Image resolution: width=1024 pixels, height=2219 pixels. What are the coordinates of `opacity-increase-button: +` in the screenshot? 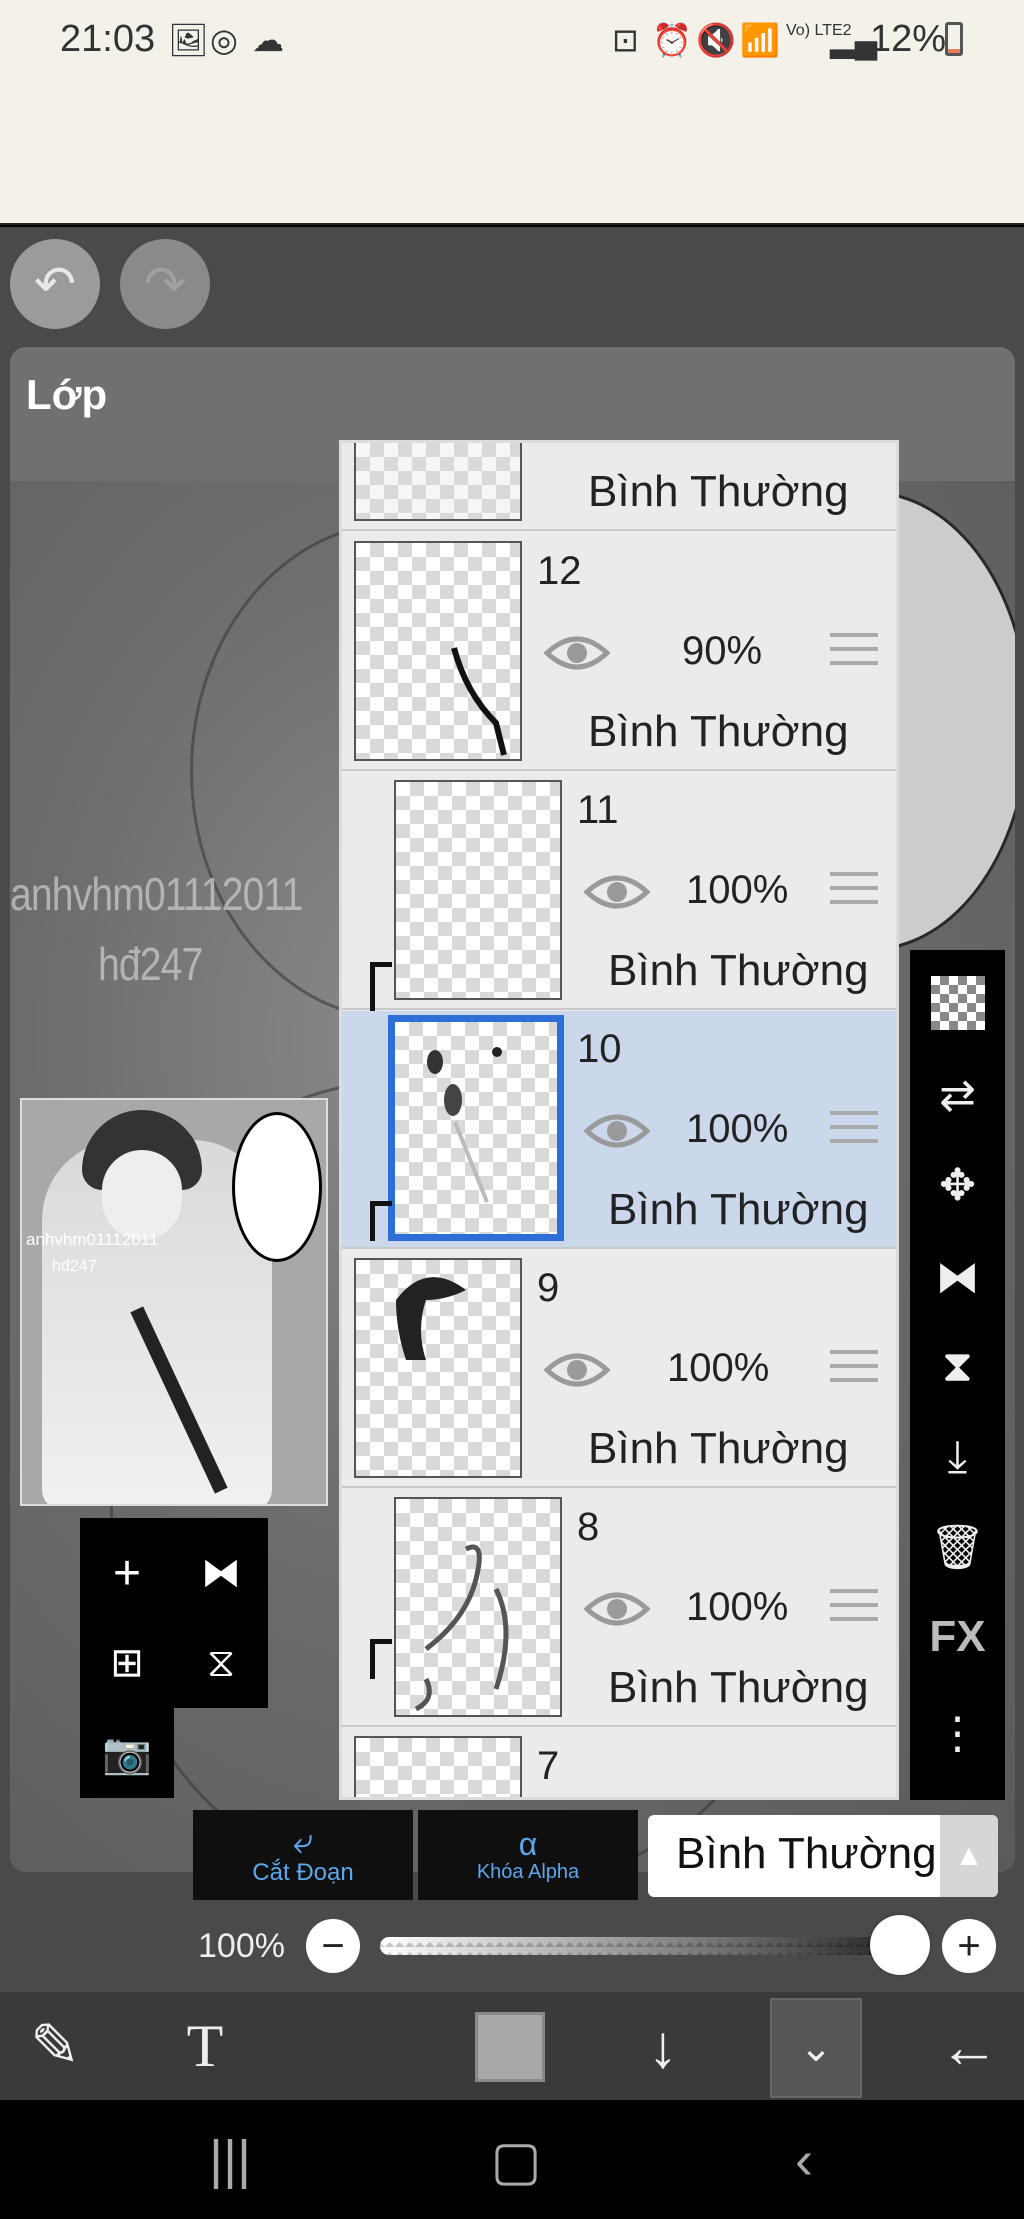 It's located at (969, 1946).